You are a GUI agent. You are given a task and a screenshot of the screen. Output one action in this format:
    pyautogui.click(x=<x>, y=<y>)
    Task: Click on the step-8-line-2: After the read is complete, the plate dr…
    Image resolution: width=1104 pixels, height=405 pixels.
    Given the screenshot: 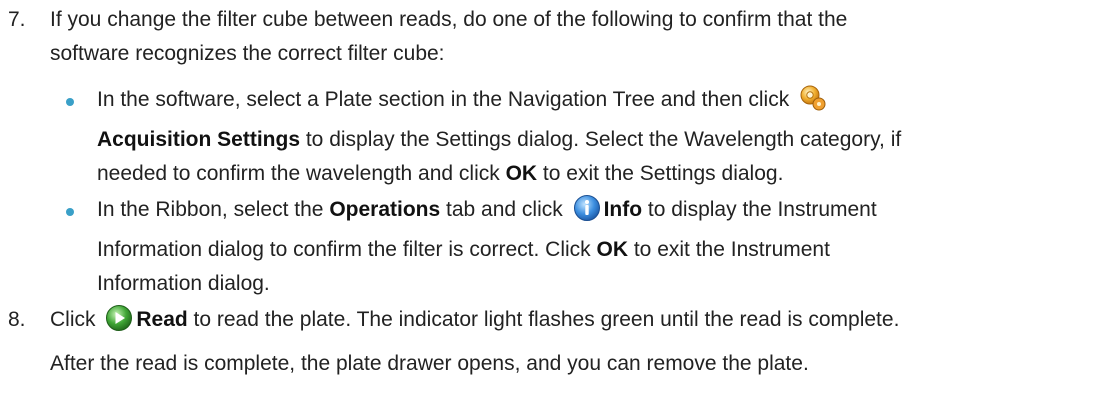 What is the action you would take?
    pyautogui.click(x=429, y=363)
    